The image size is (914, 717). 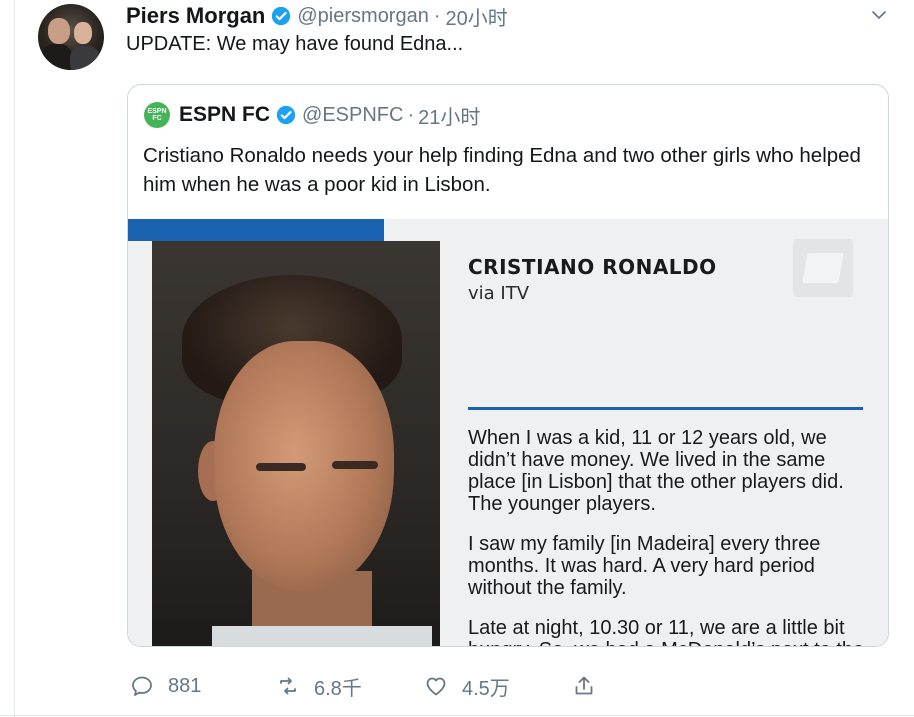 I want to click on share-button, so click(x=591, y=686).